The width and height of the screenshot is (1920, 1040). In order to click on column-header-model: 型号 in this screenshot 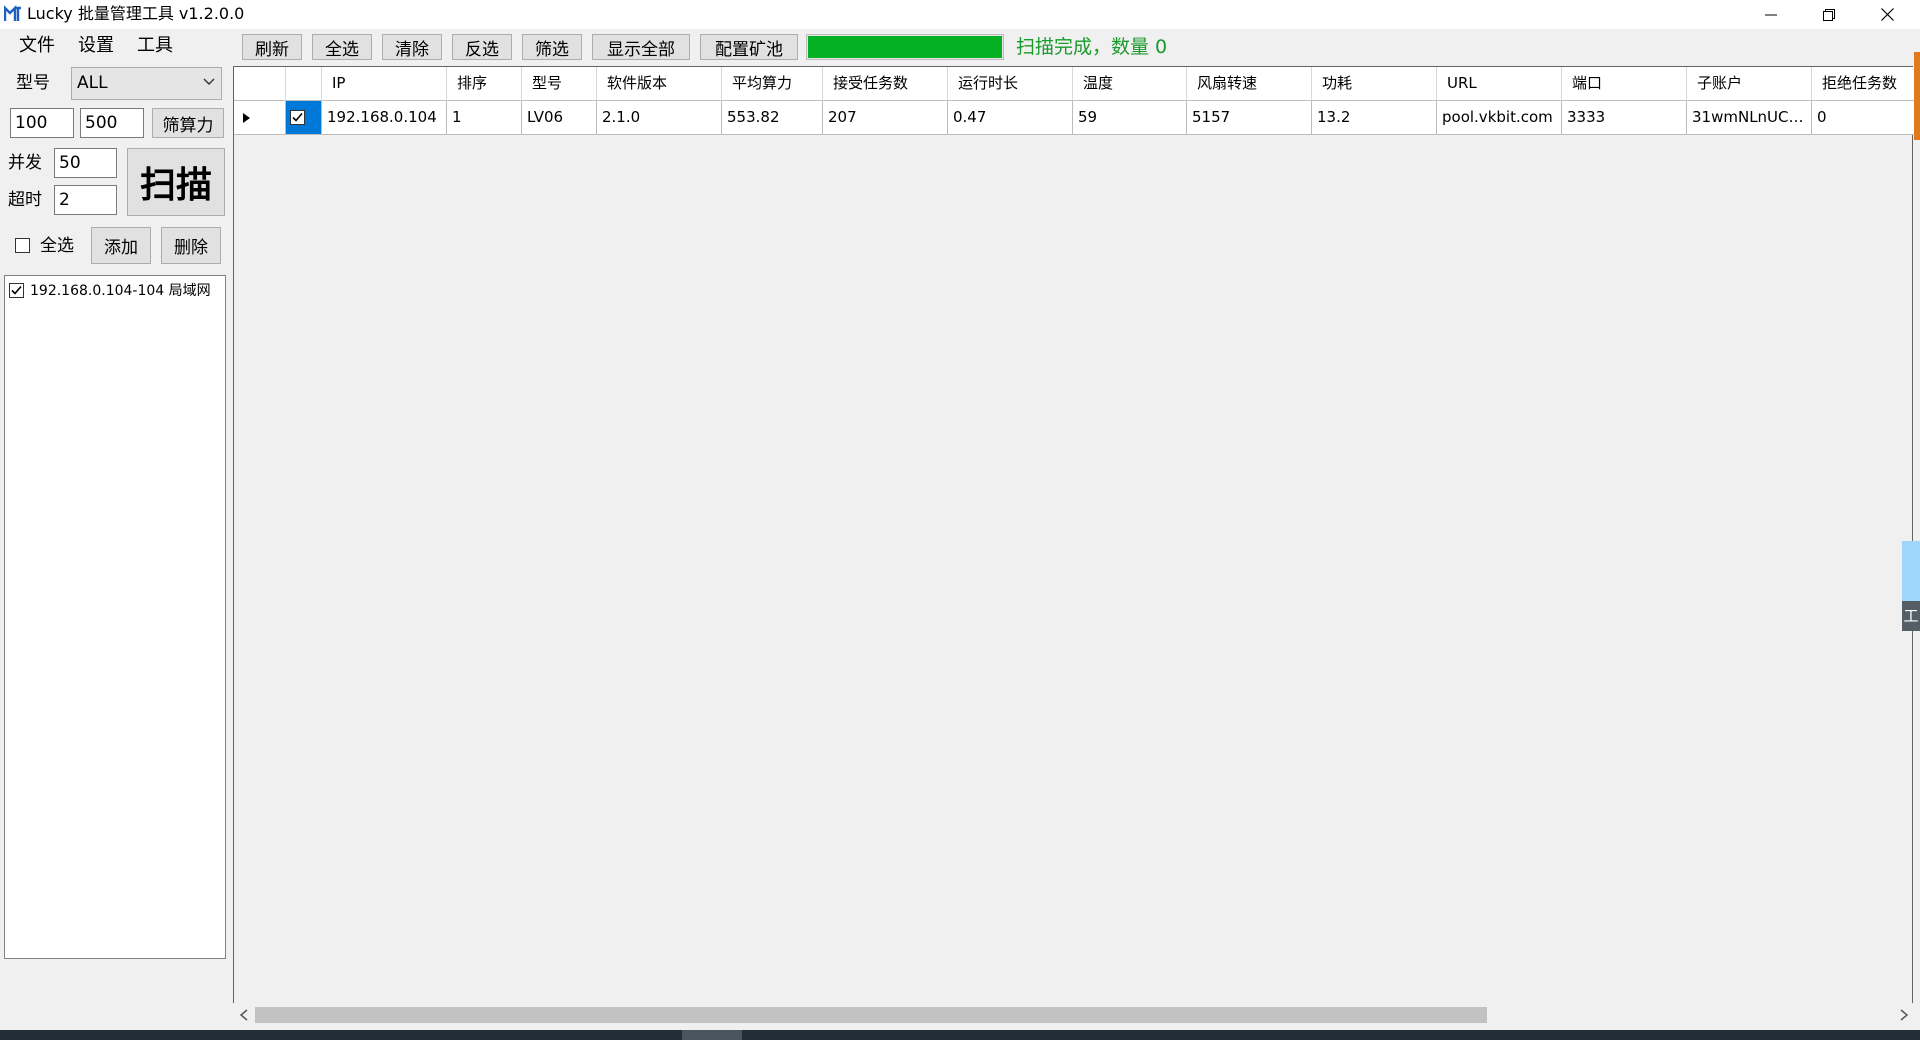, I will do `click(559, 84)`.